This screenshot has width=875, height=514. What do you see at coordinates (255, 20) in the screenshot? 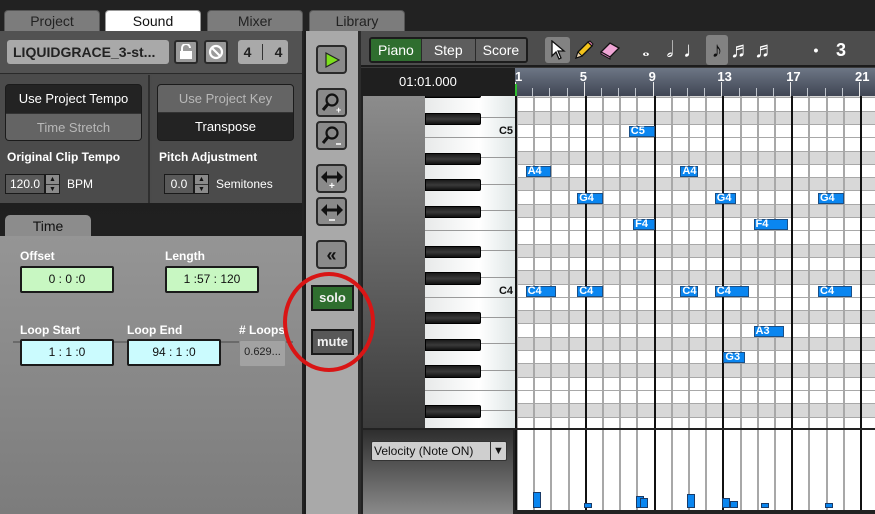
I see `tab-mixer: Mixer` at bounding box center [255, 20].